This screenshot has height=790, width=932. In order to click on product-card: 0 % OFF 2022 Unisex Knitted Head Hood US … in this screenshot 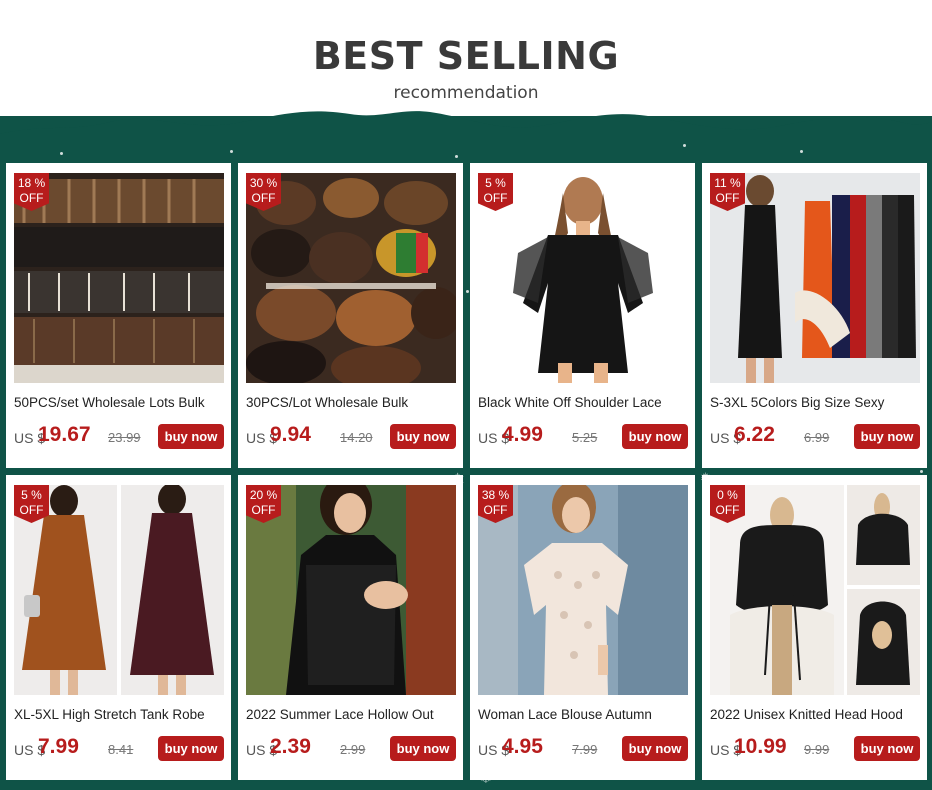, I will do `click(814, 627)`.